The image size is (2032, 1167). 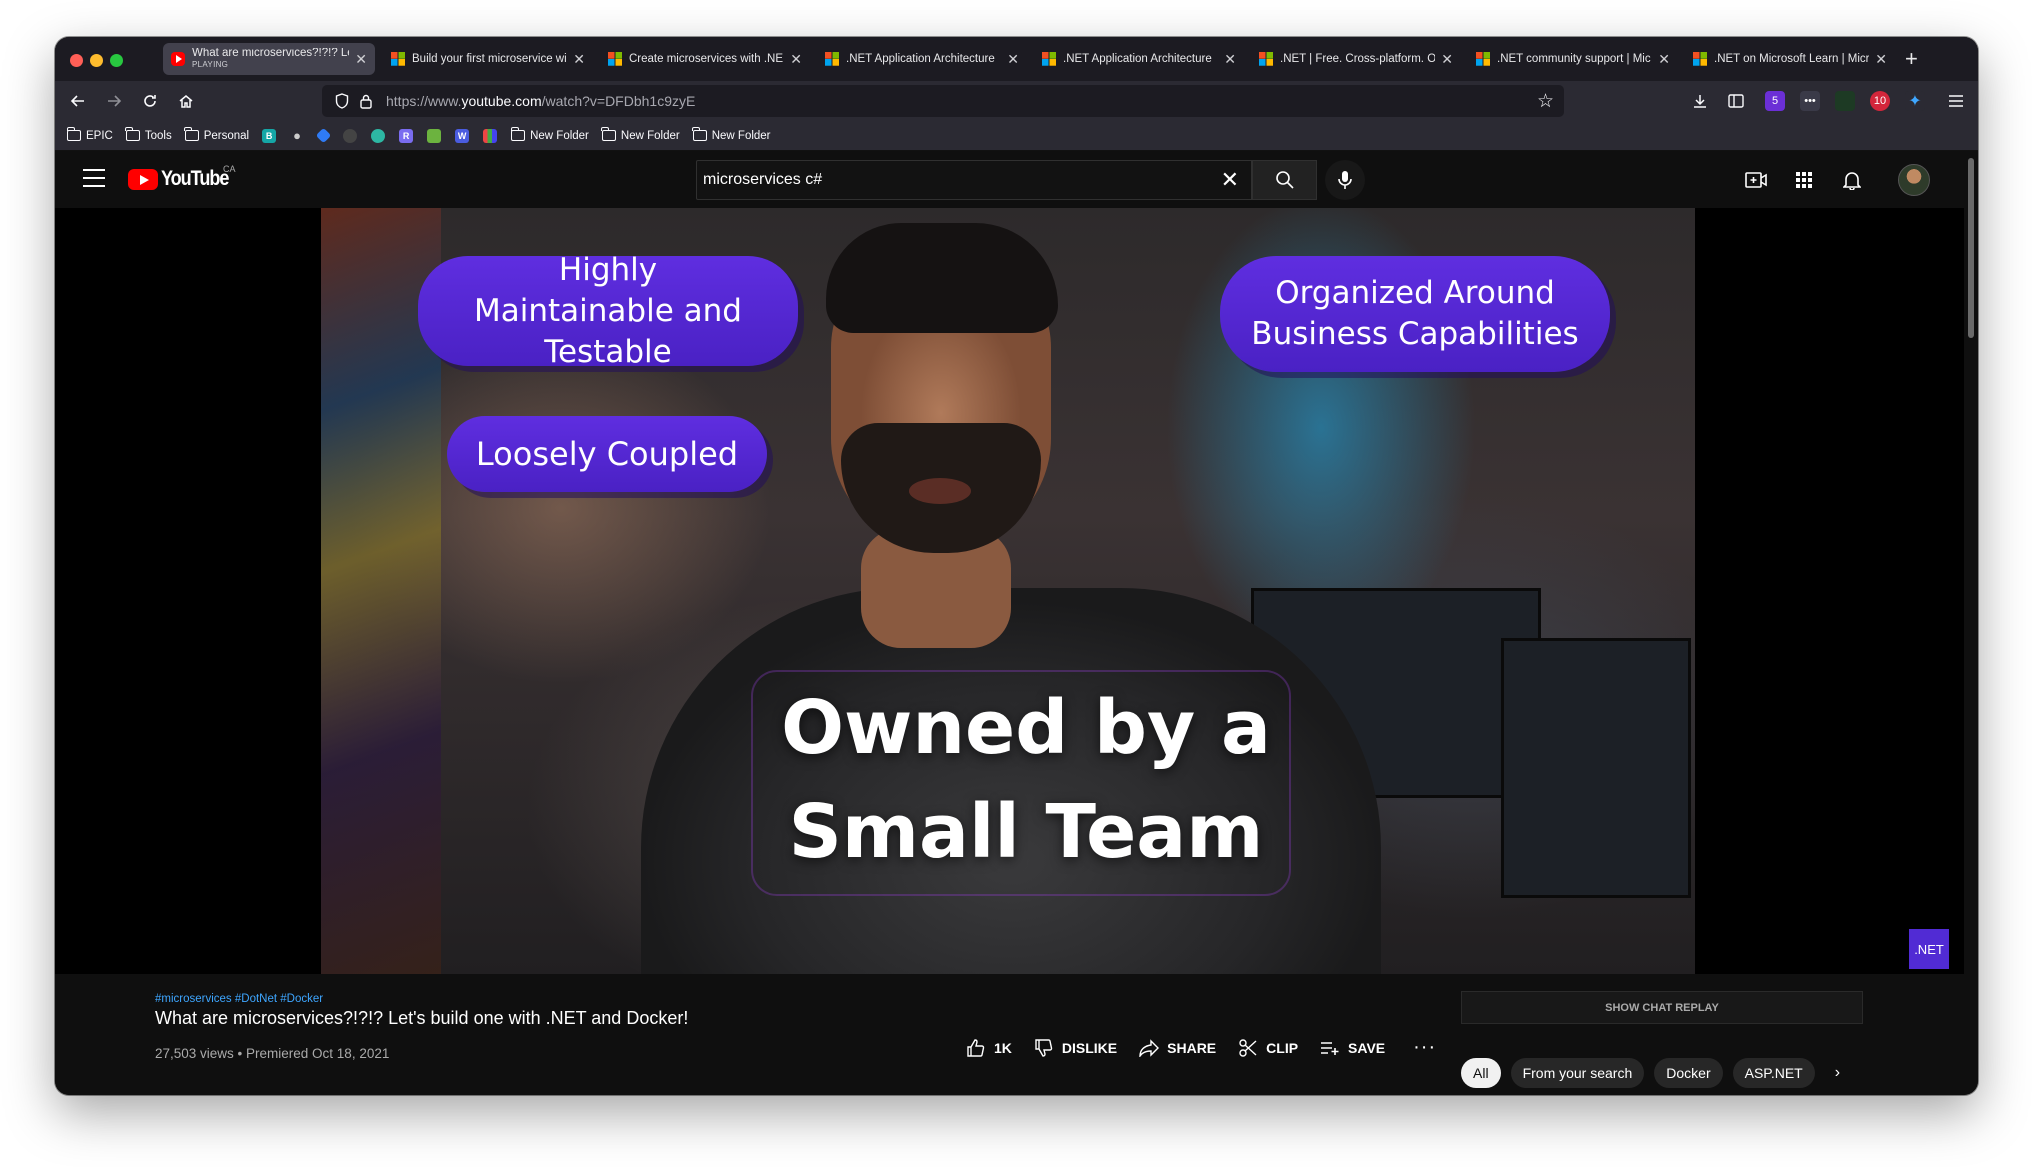 I want to click on new-tab-button: +, so click(x=1911, y=59).